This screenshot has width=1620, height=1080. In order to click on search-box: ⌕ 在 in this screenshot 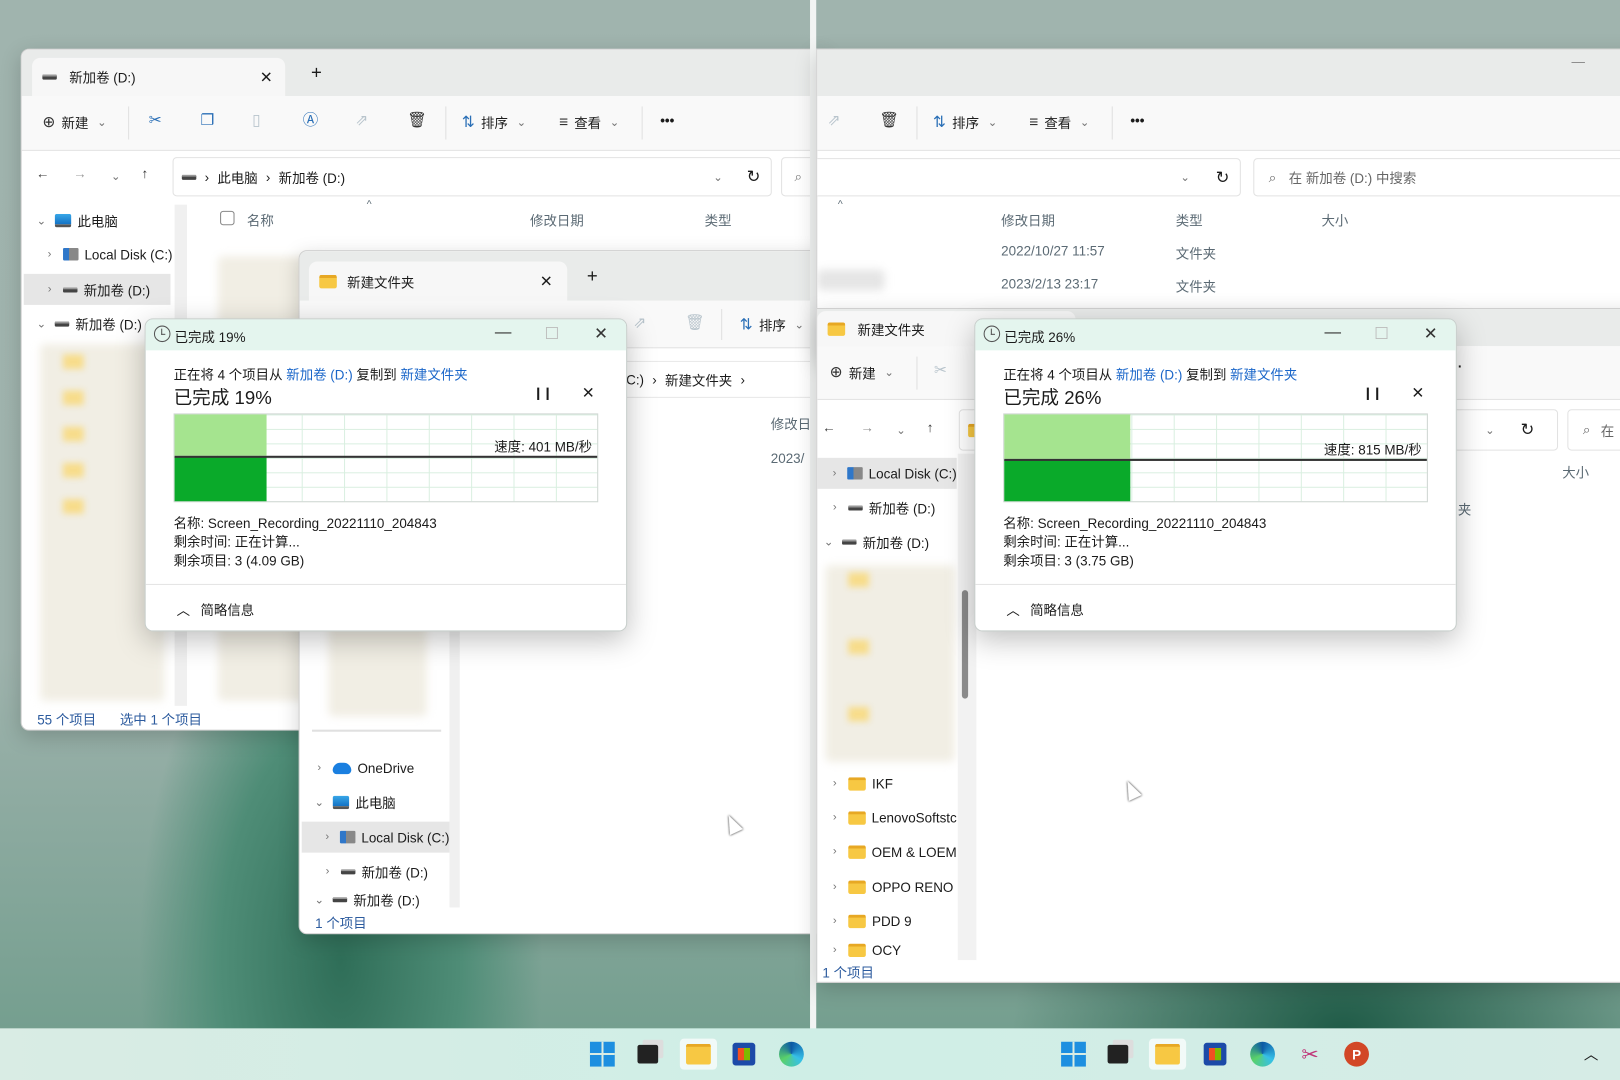, I will do `click(1593, 430)`.